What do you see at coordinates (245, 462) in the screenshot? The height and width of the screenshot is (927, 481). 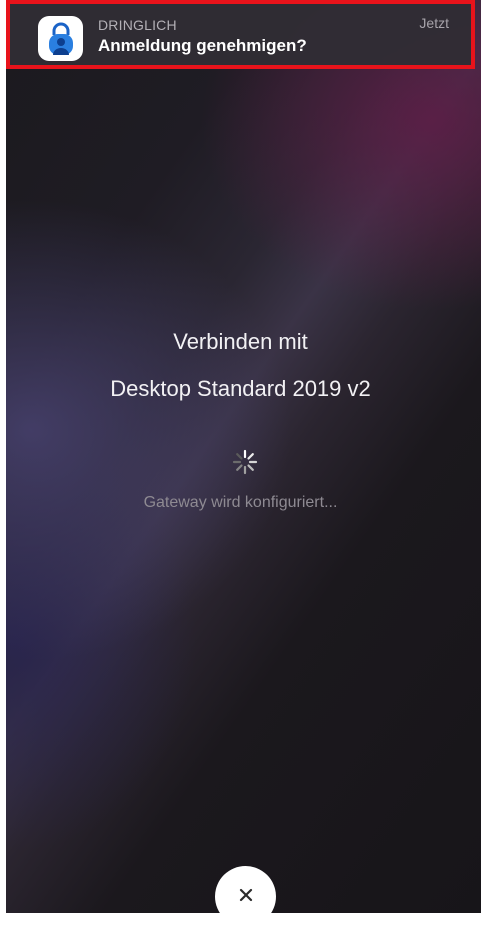 I see `loading-spinner-icon` at bounding box center [245, 462].